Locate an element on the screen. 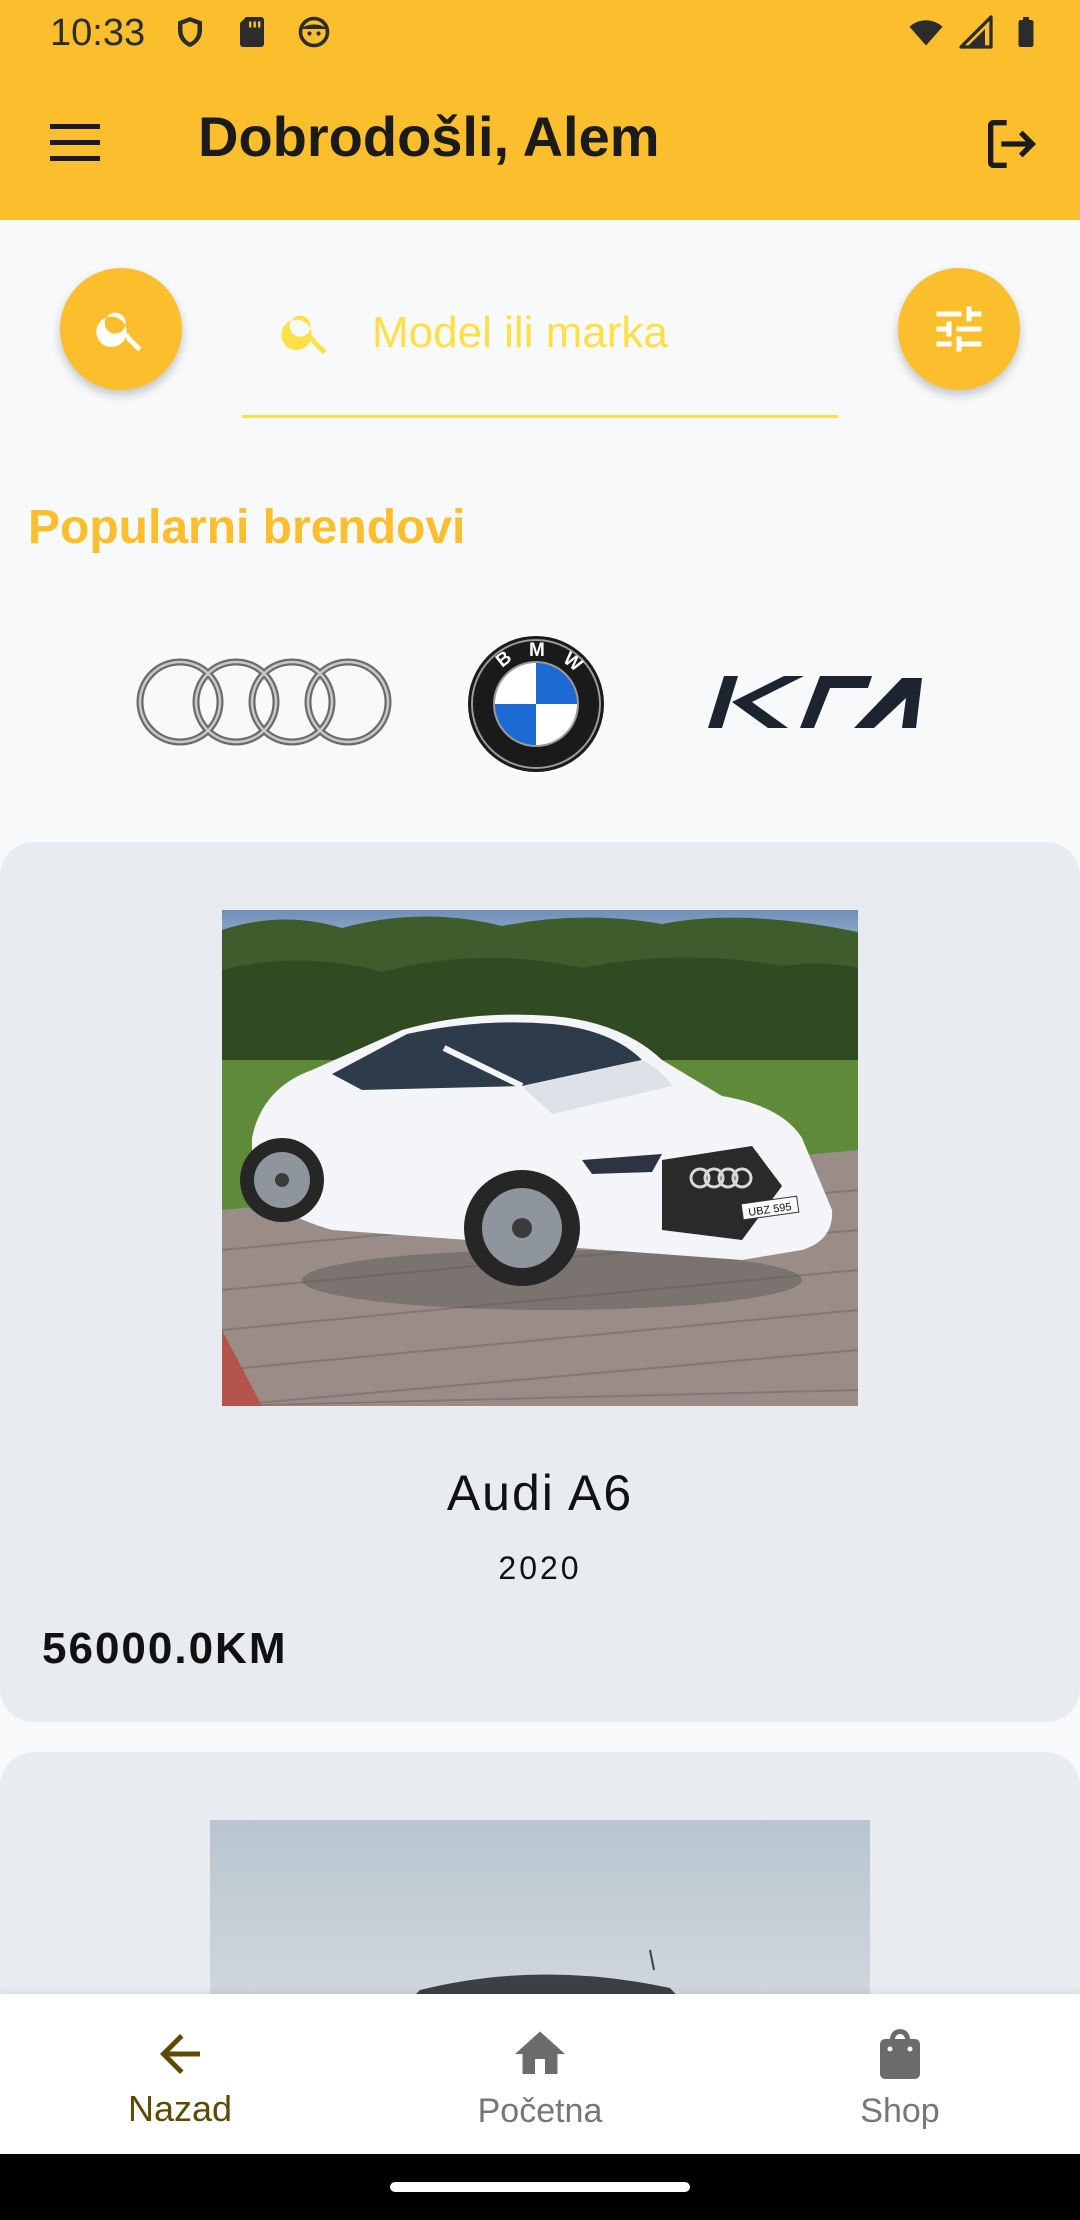 This screenshot has width=1080, height=2220. status-icons-left is located at coordinates (252, 32).